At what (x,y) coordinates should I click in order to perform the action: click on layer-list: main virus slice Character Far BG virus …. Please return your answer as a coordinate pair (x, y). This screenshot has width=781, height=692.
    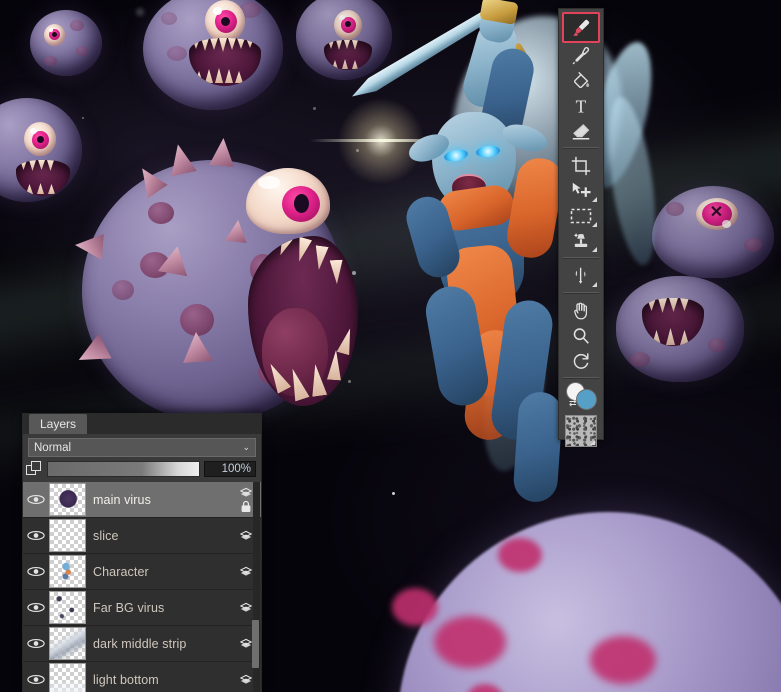
    Looking at the image, I should click on (142, 587).